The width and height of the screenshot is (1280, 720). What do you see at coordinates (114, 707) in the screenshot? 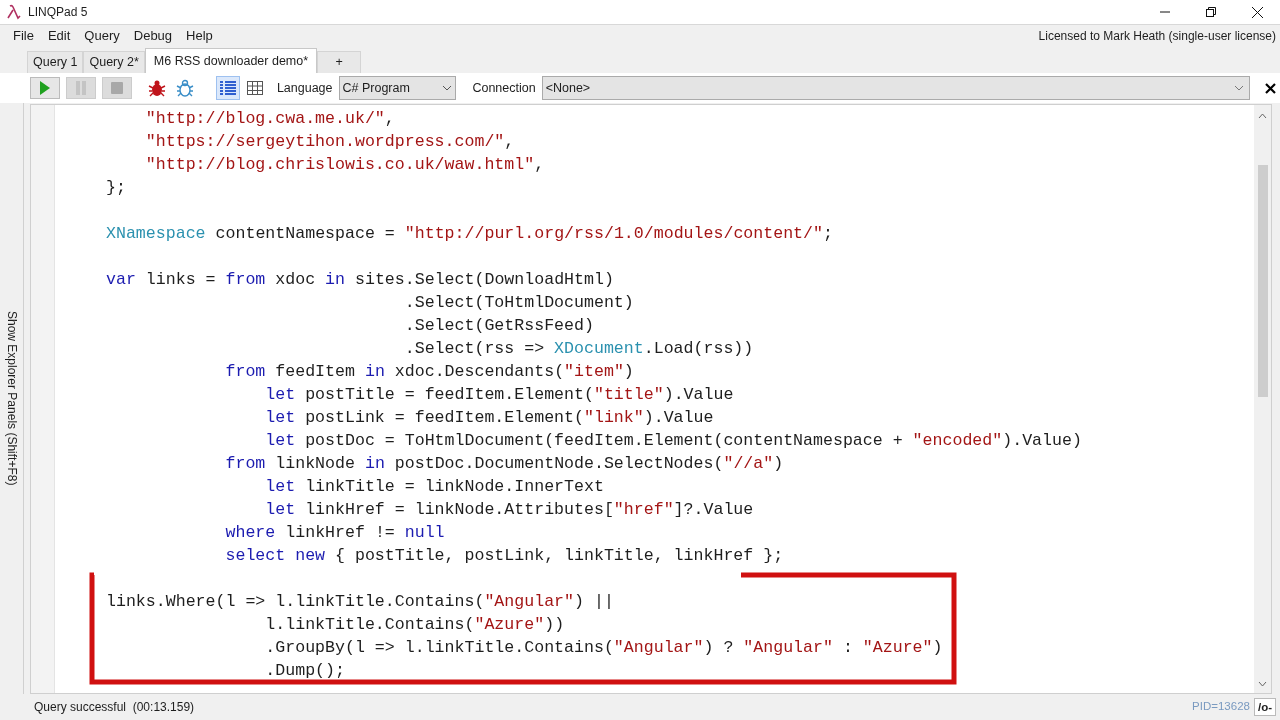
I see `status-message: Query successful (00:13.159)` at bounding box center [114, 707].